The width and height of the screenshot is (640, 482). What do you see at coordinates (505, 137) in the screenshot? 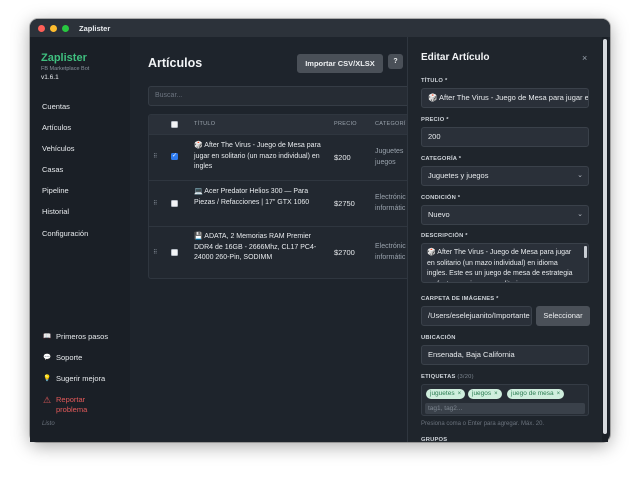
I see `price-input: 200` at bounding box center [505, 137].